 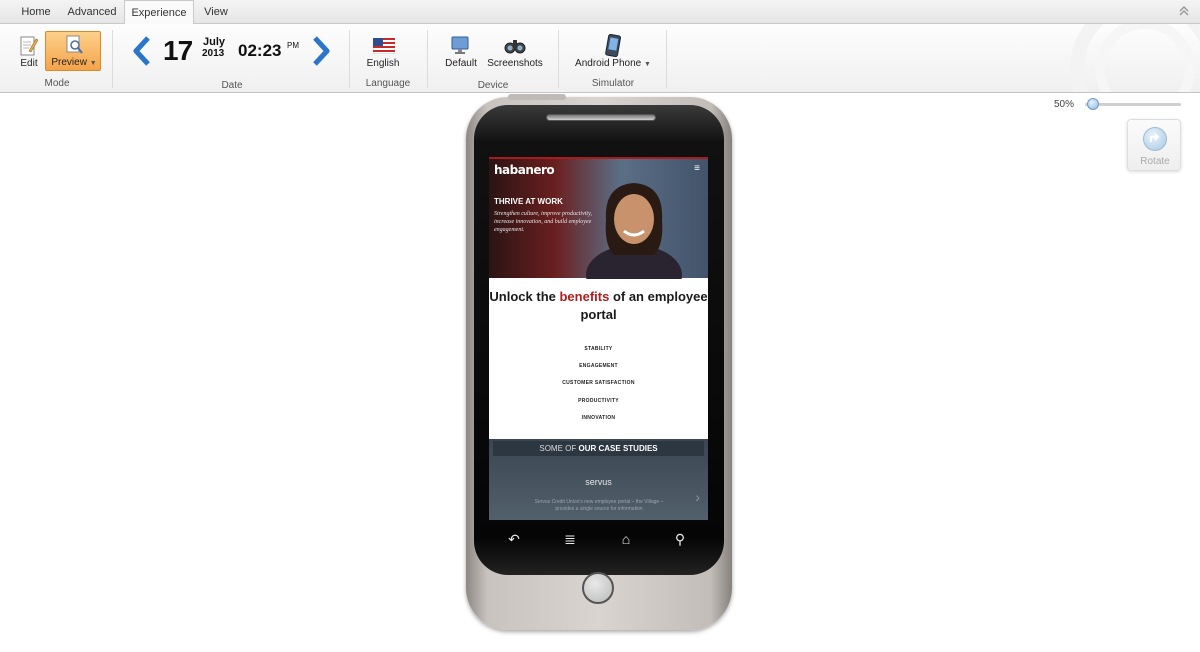 I want to click on preview-button: Preview ▼, so click(x=73, y=51).